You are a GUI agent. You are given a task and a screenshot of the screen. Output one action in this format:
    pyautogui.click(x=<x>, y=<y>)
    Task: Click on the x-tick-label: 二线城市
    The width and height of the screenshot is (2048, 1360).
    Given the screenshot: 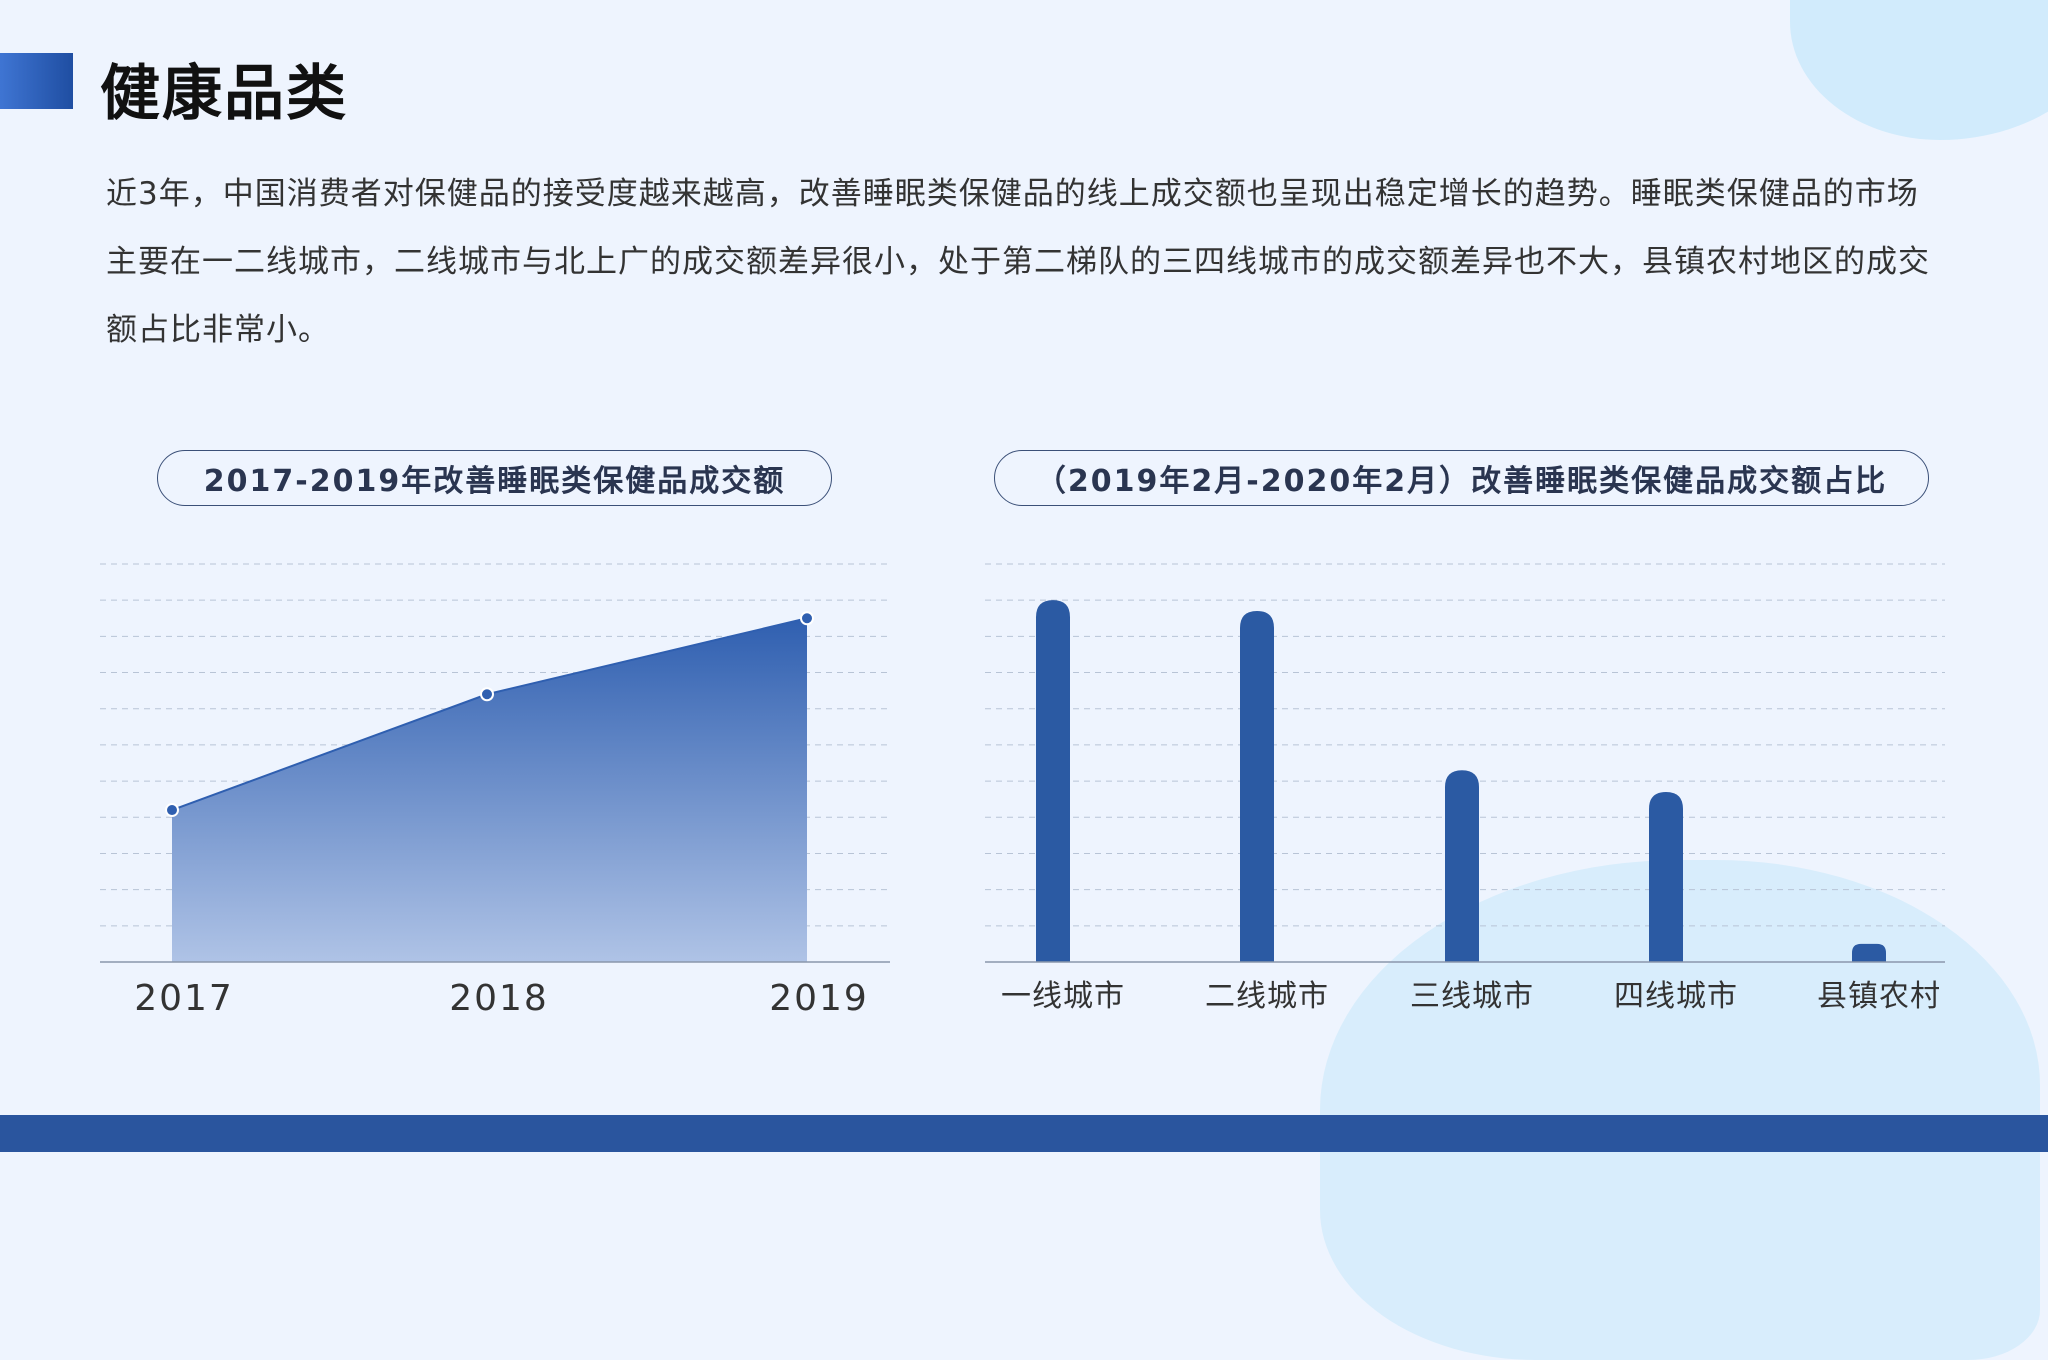 What is the action you would take?
    pyautogui.click(x=1267, y=996)
    